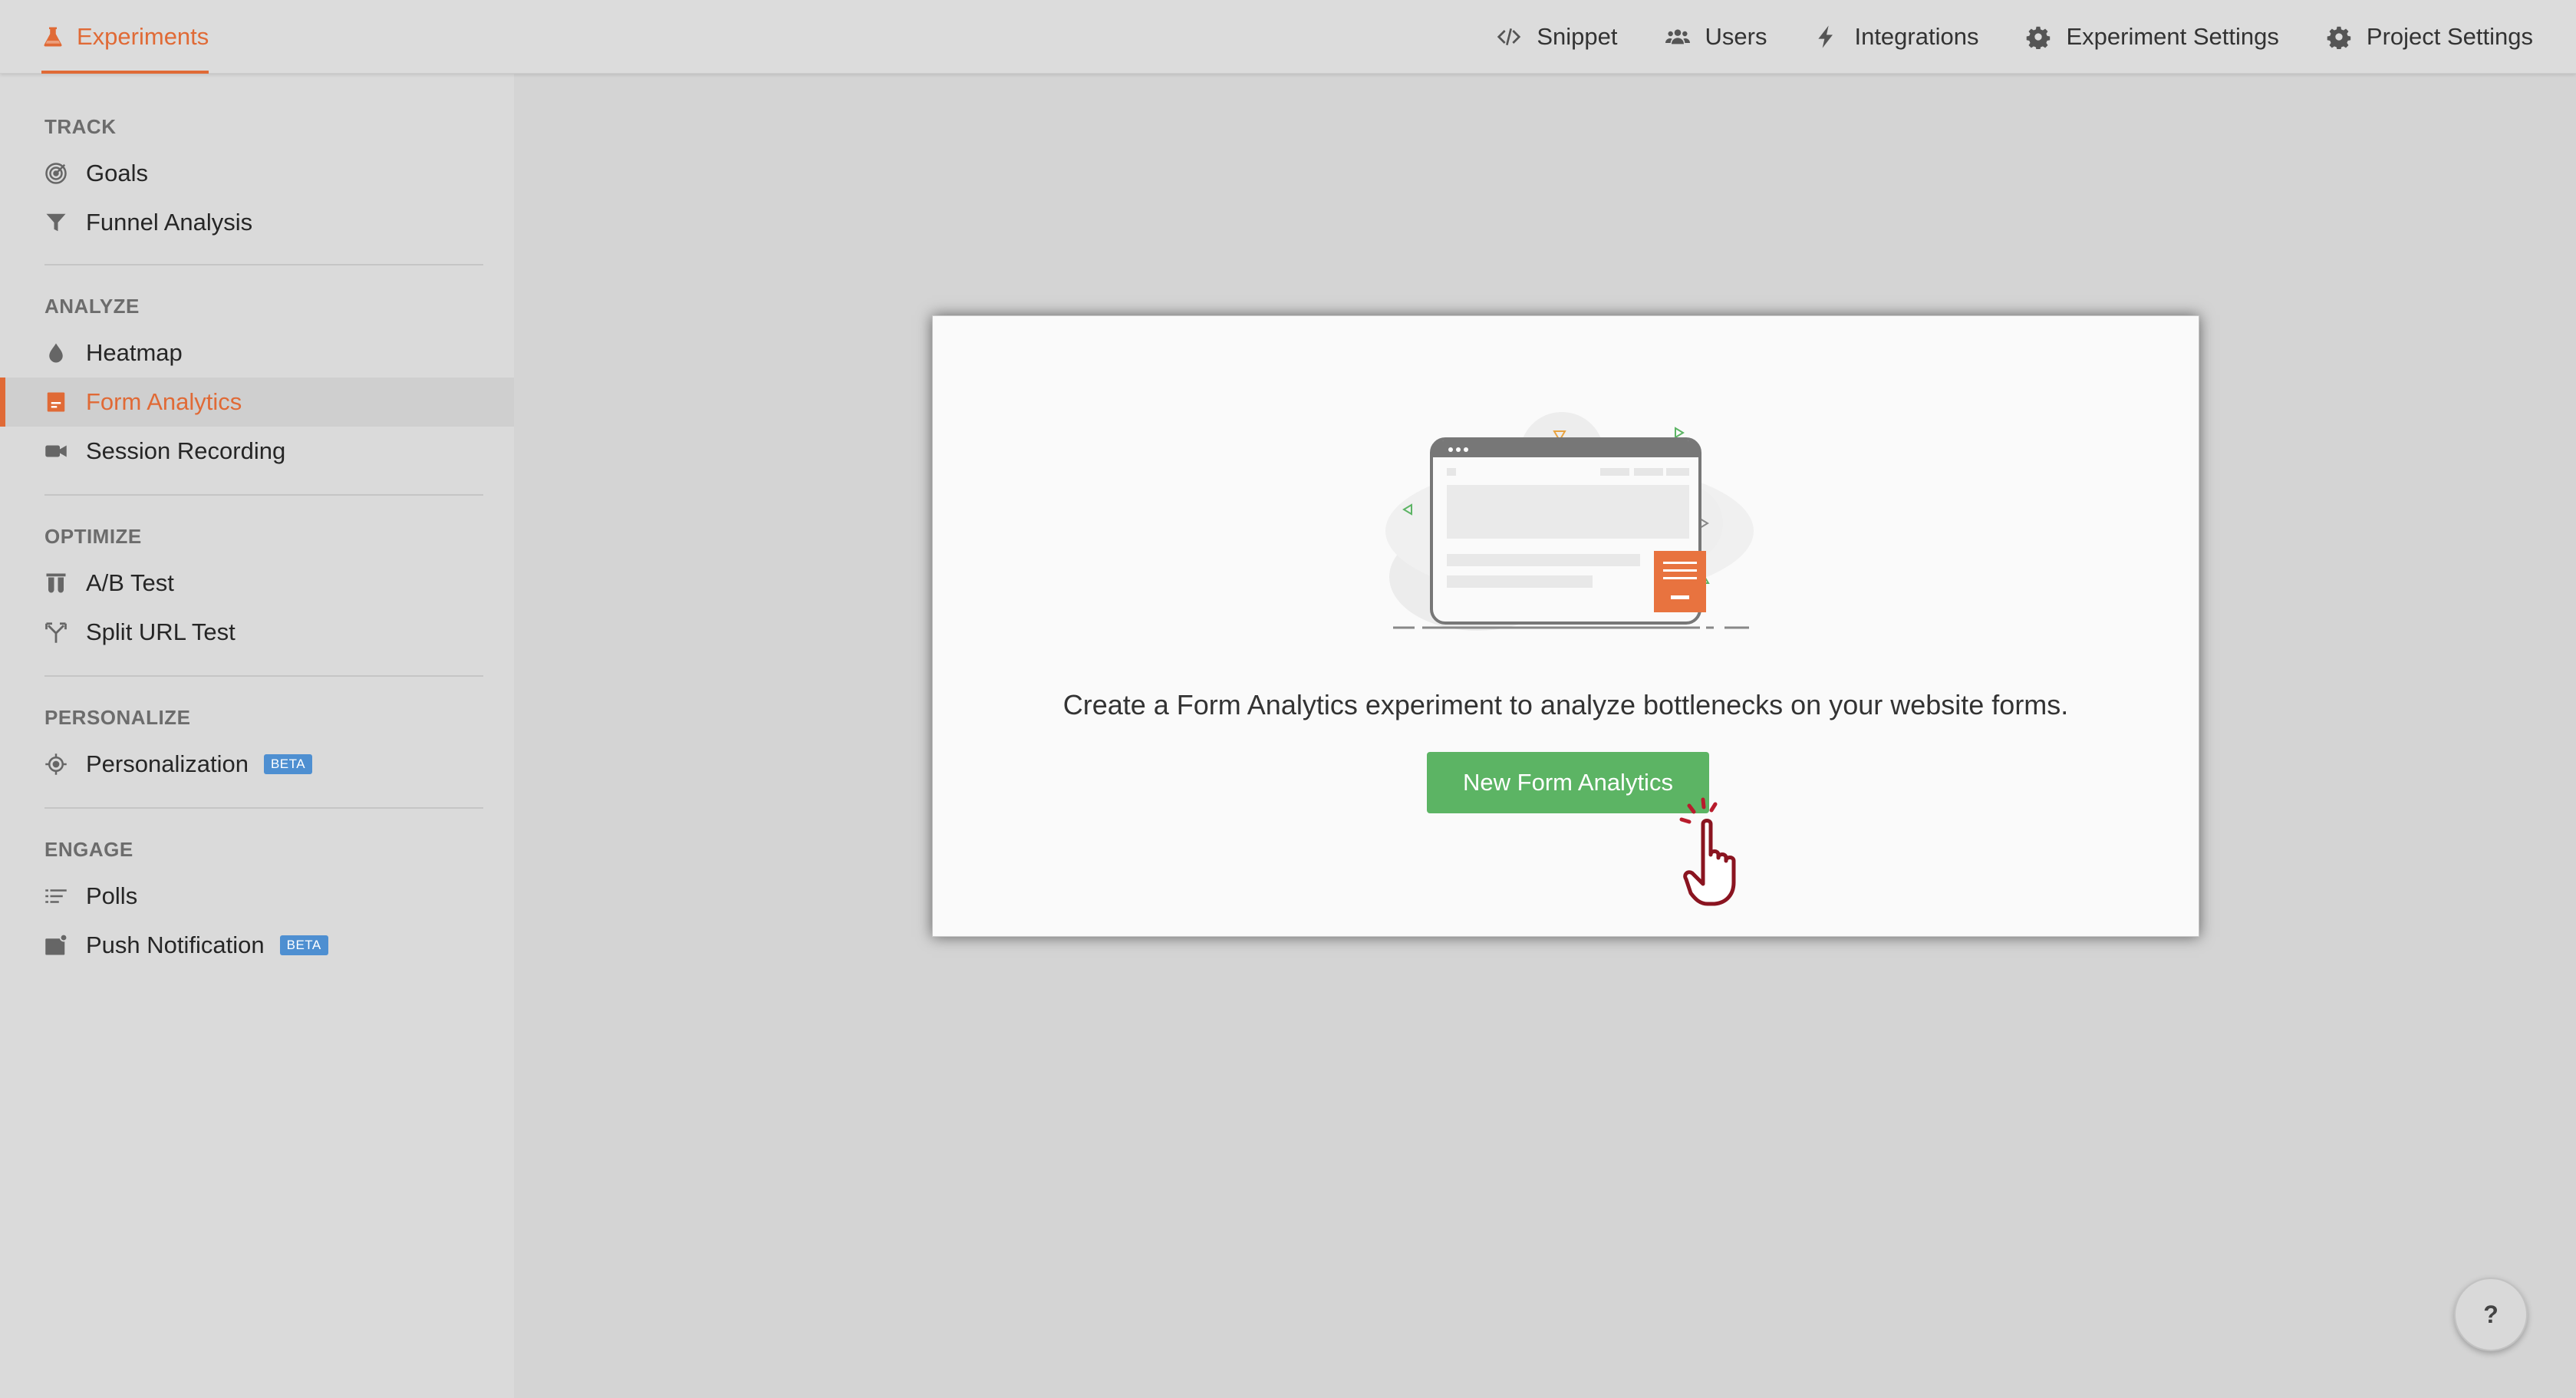 The width and height of the screenshot is (2576, 1398). I want to click on test-tubes-icon, so click(56, 583).